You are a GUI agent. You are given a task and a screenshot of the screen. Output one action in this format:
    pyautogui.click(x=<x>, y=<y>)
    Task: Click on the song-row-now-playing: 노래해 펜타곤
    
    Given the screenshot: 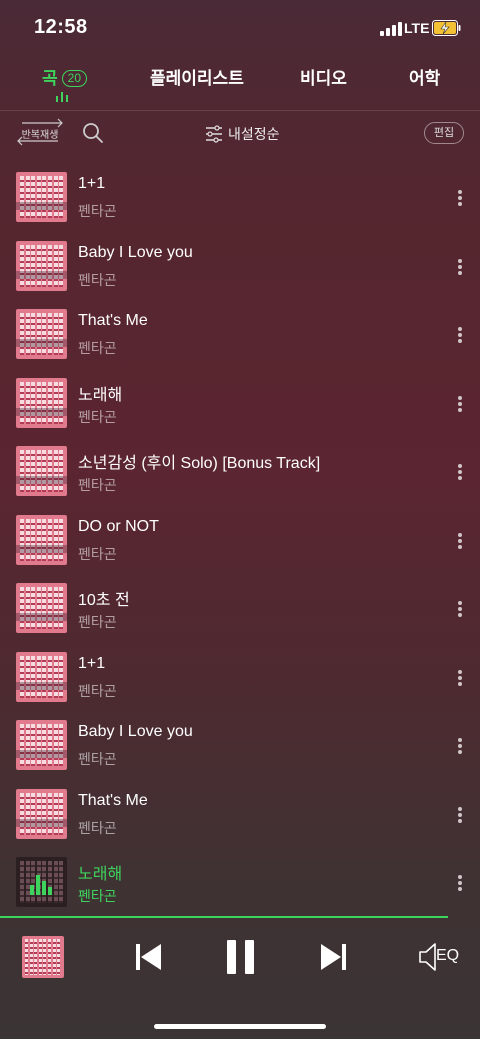 What is the action you would take?
    pyautogui.click(x=240, y=879)
    